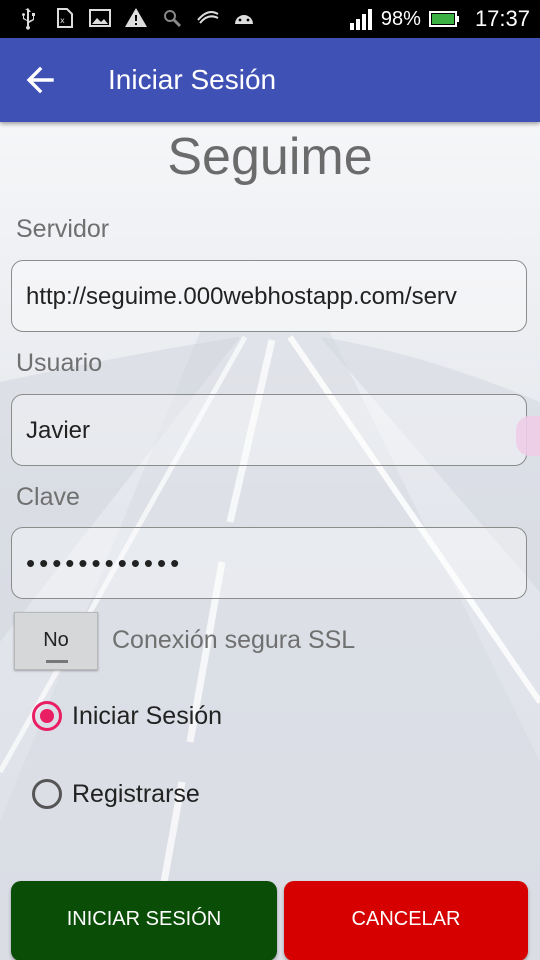 The image size is (540, 960). I want to click on back-button, so click(42, 80).